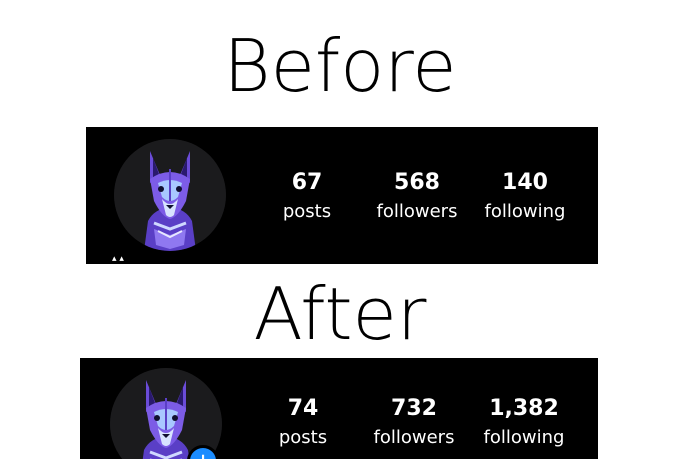 Image resolution: width=680 pixels, height=459 pixels. What do you see at coordinates (307, 182) in the screenshot?
I see `posts-count: 67` at bounding box center [307, 182].